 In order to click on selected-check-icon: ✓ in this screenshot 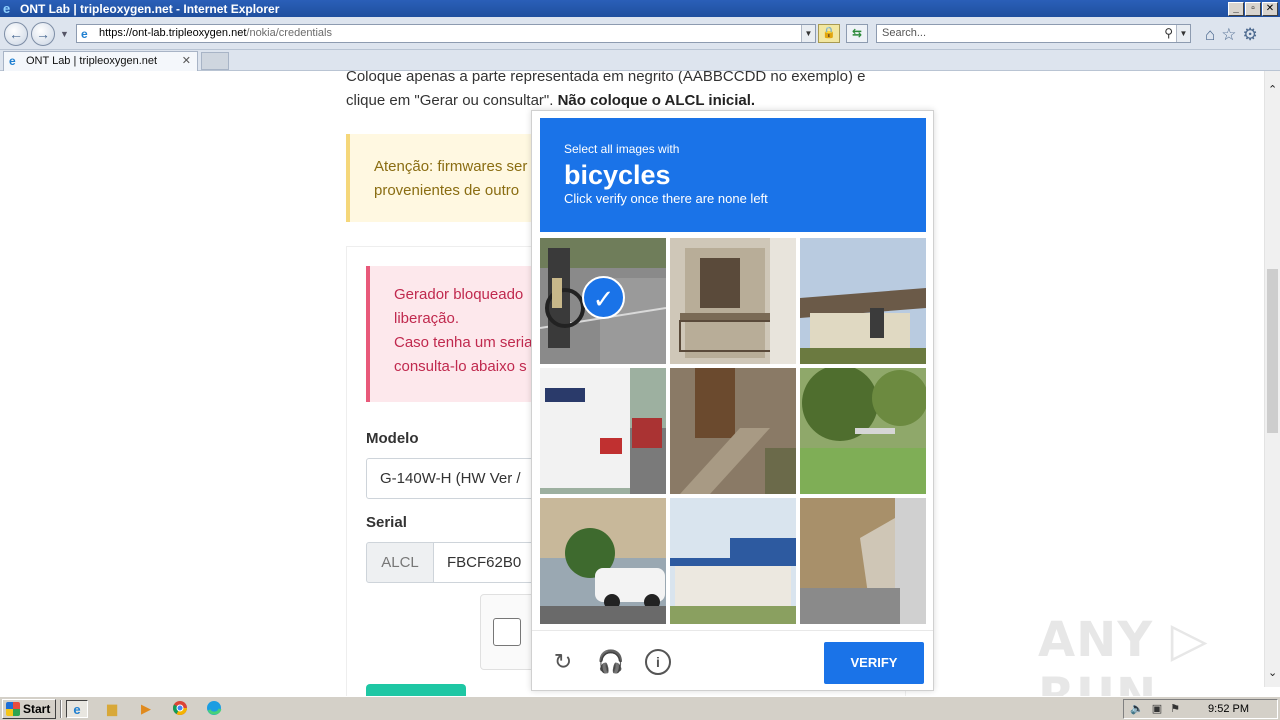, I will do `click(603, 297)`.